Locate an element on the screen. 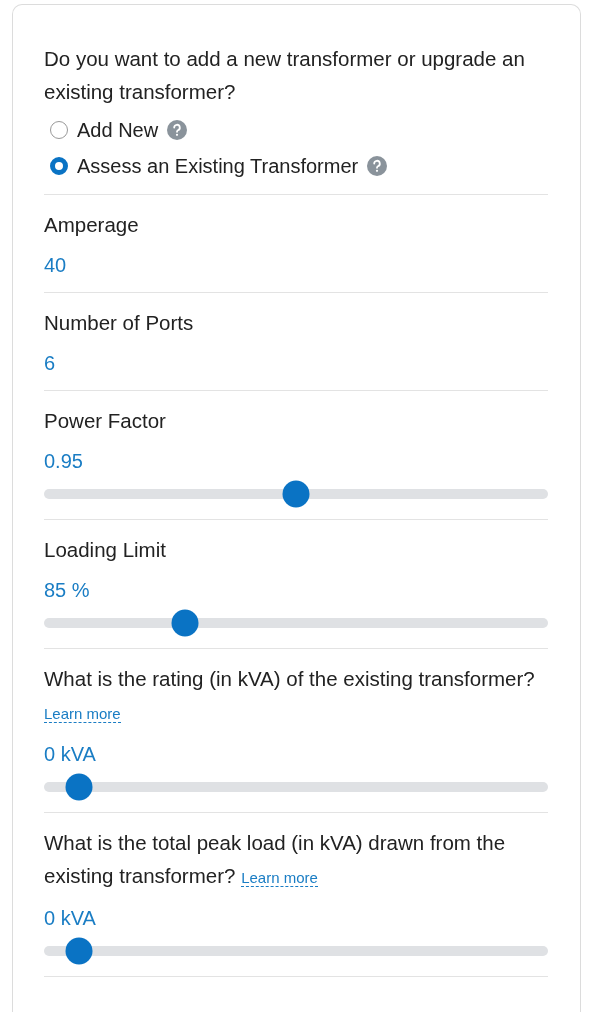  slider-value: 85 % is located at coordinates (67, 590).